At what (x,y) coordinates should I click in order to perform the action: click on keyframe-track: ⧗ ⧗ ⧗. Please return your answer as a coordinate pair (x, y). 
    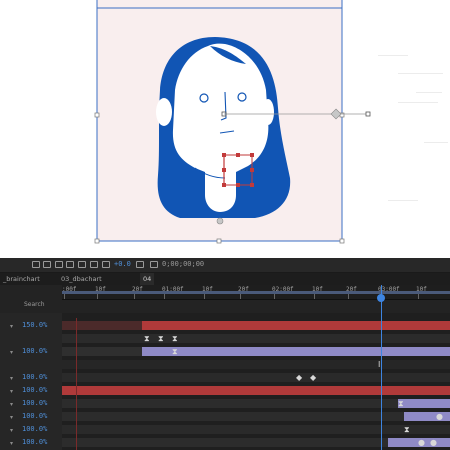
    Looking at the image, I should click on (256, 338).